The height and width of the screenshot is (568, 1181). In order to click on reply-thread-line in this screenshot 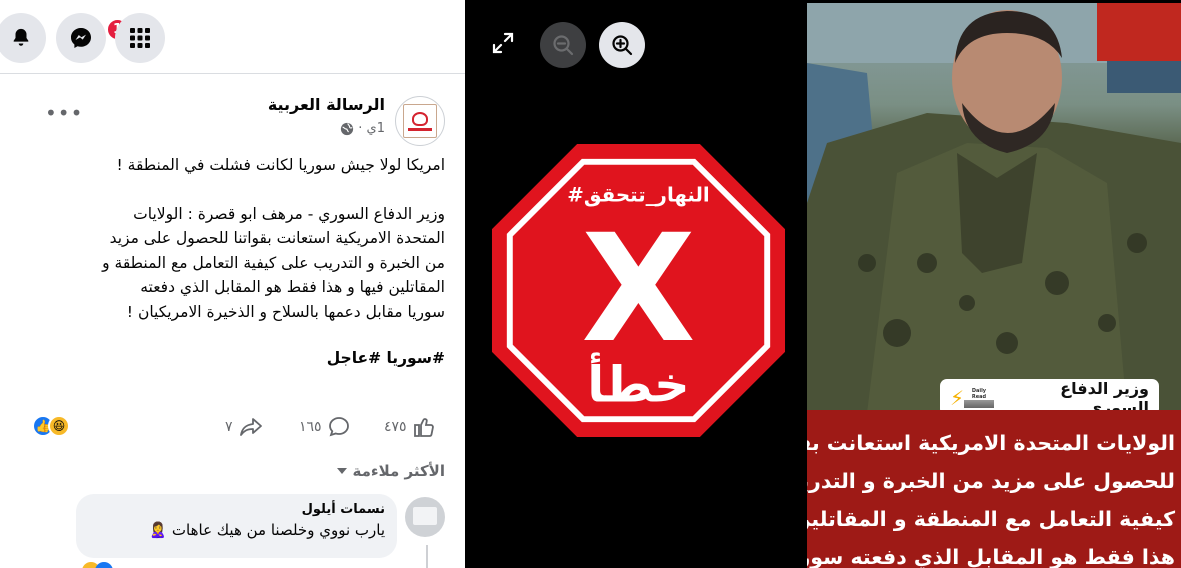, I will do `click(427, 556)`.